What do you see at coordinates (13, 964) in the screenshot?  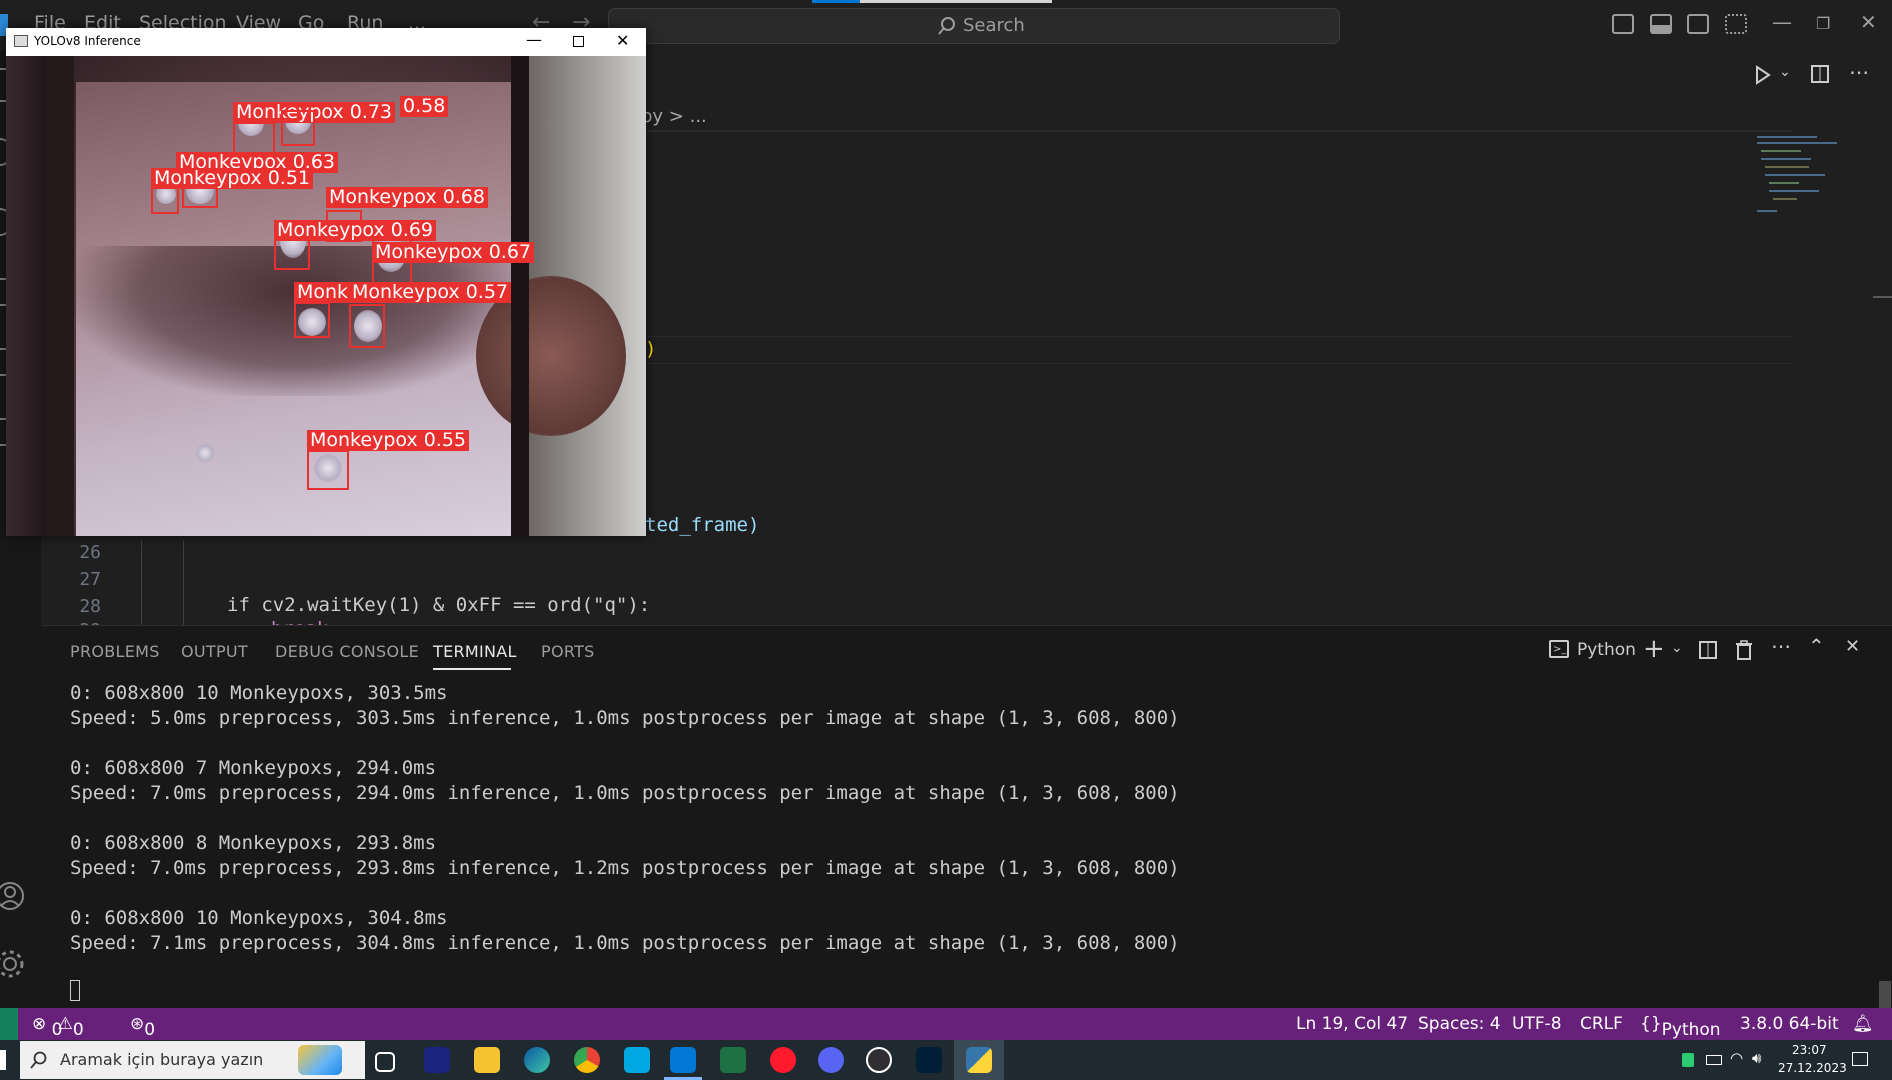 I see `manage-gear-icon` at bounding box center [13, 964].